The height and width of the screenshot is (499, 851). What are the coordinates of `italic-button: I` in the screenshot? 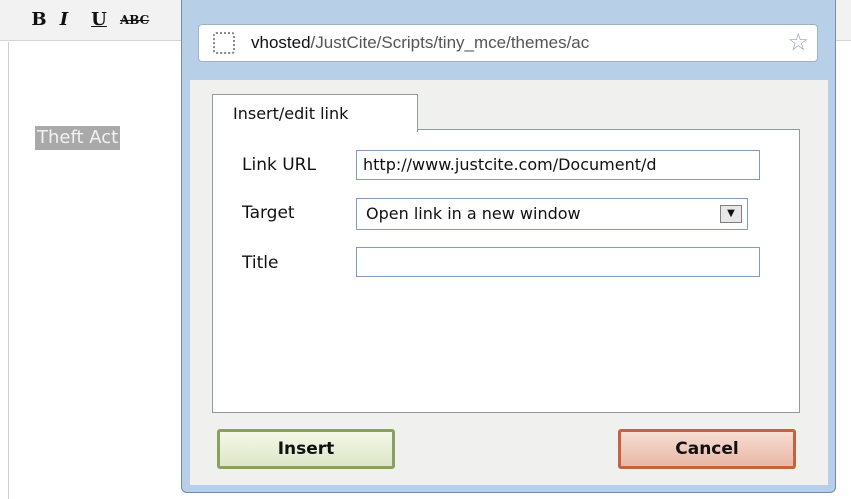 It's located at (64, 20).